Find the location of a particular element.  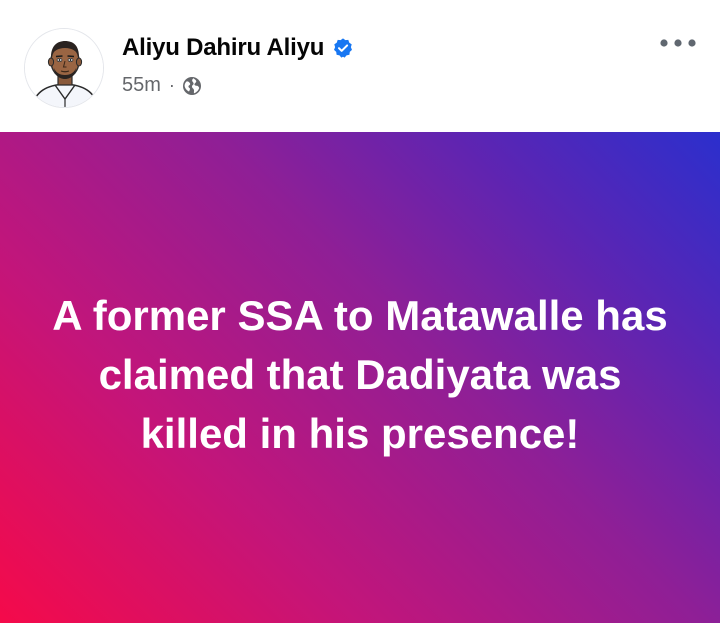

more-options-button is located at coordinates (678, 43).